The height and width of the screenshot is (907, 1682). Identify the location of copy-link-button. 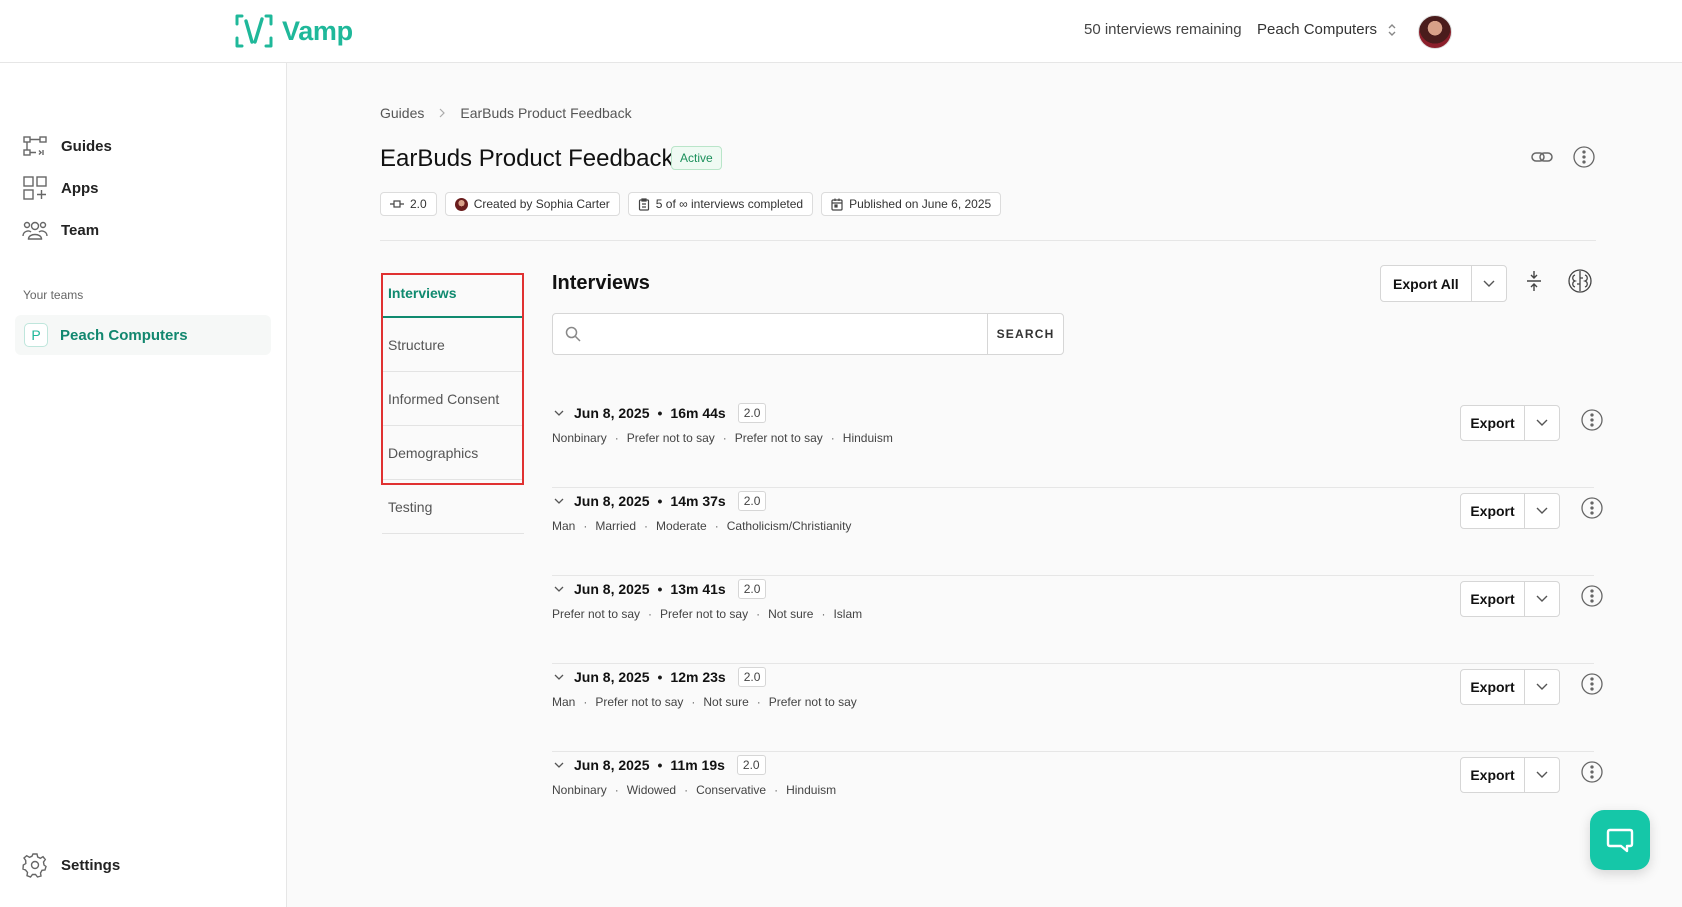
(1542, 157).